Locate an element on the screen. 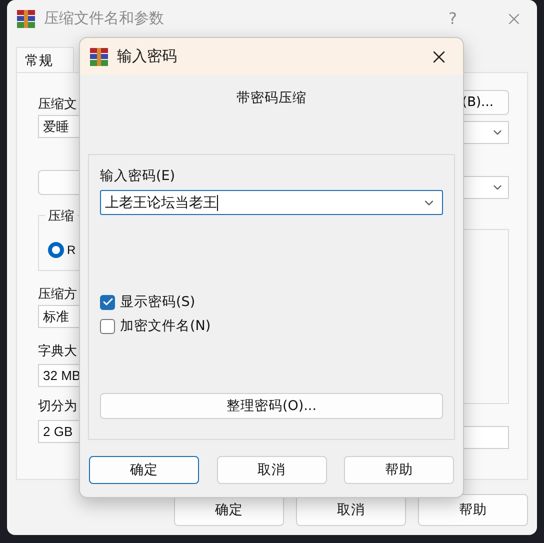 The width and height of the screenshot is (544, 543). checkbox-label: 显示密码(S) is located at coordinates (158, 302).